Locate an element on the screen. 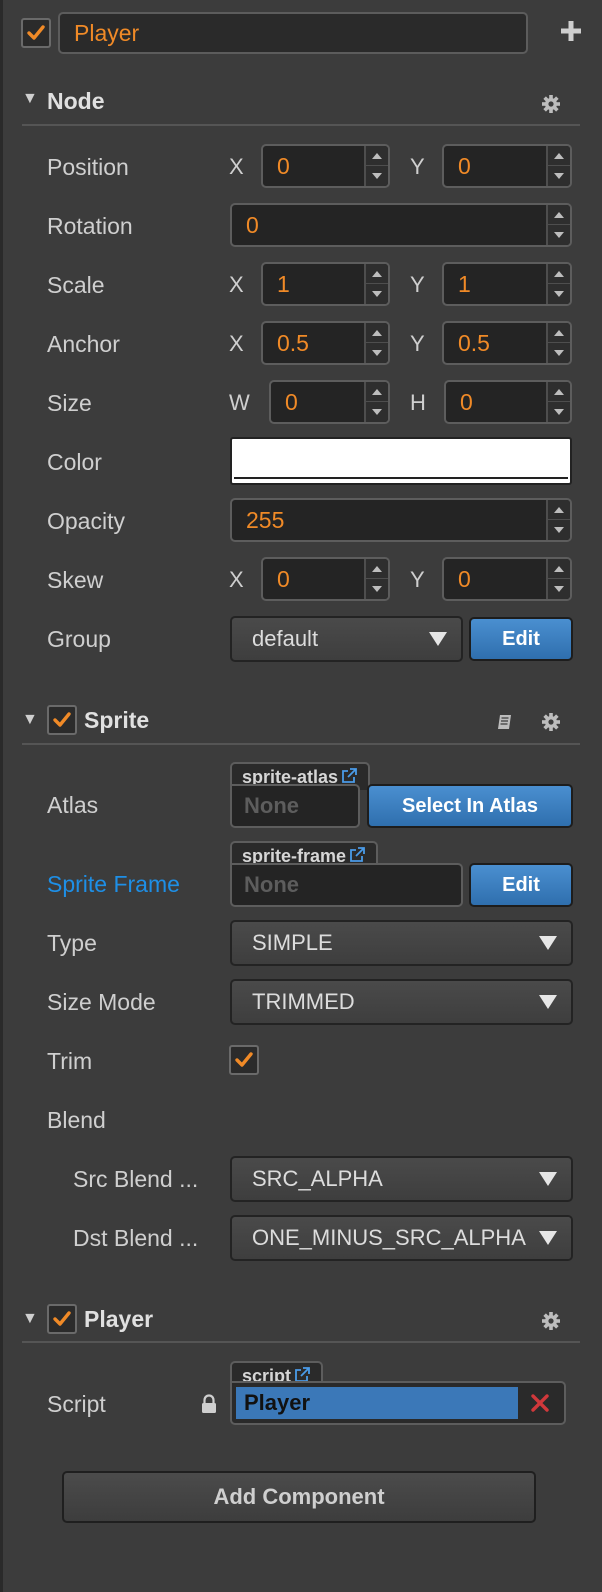 Image resolution: width=602 pixels, height=1592 pixels. player-enabled-checkbox is located at coordinates (62, 1319).